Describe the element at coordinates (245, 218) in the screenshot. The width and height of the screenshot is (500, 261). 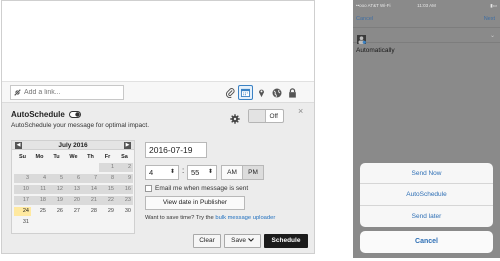
I see `bulk-uploader-link: bulk message uploader` at that location.